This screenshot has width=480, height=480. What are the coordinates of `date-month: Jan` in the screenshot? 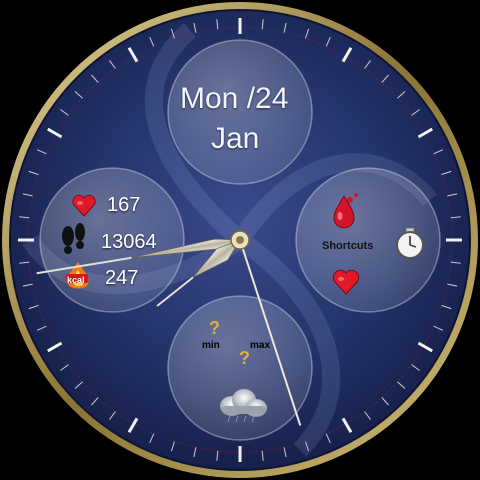 It's located at (235, 138).